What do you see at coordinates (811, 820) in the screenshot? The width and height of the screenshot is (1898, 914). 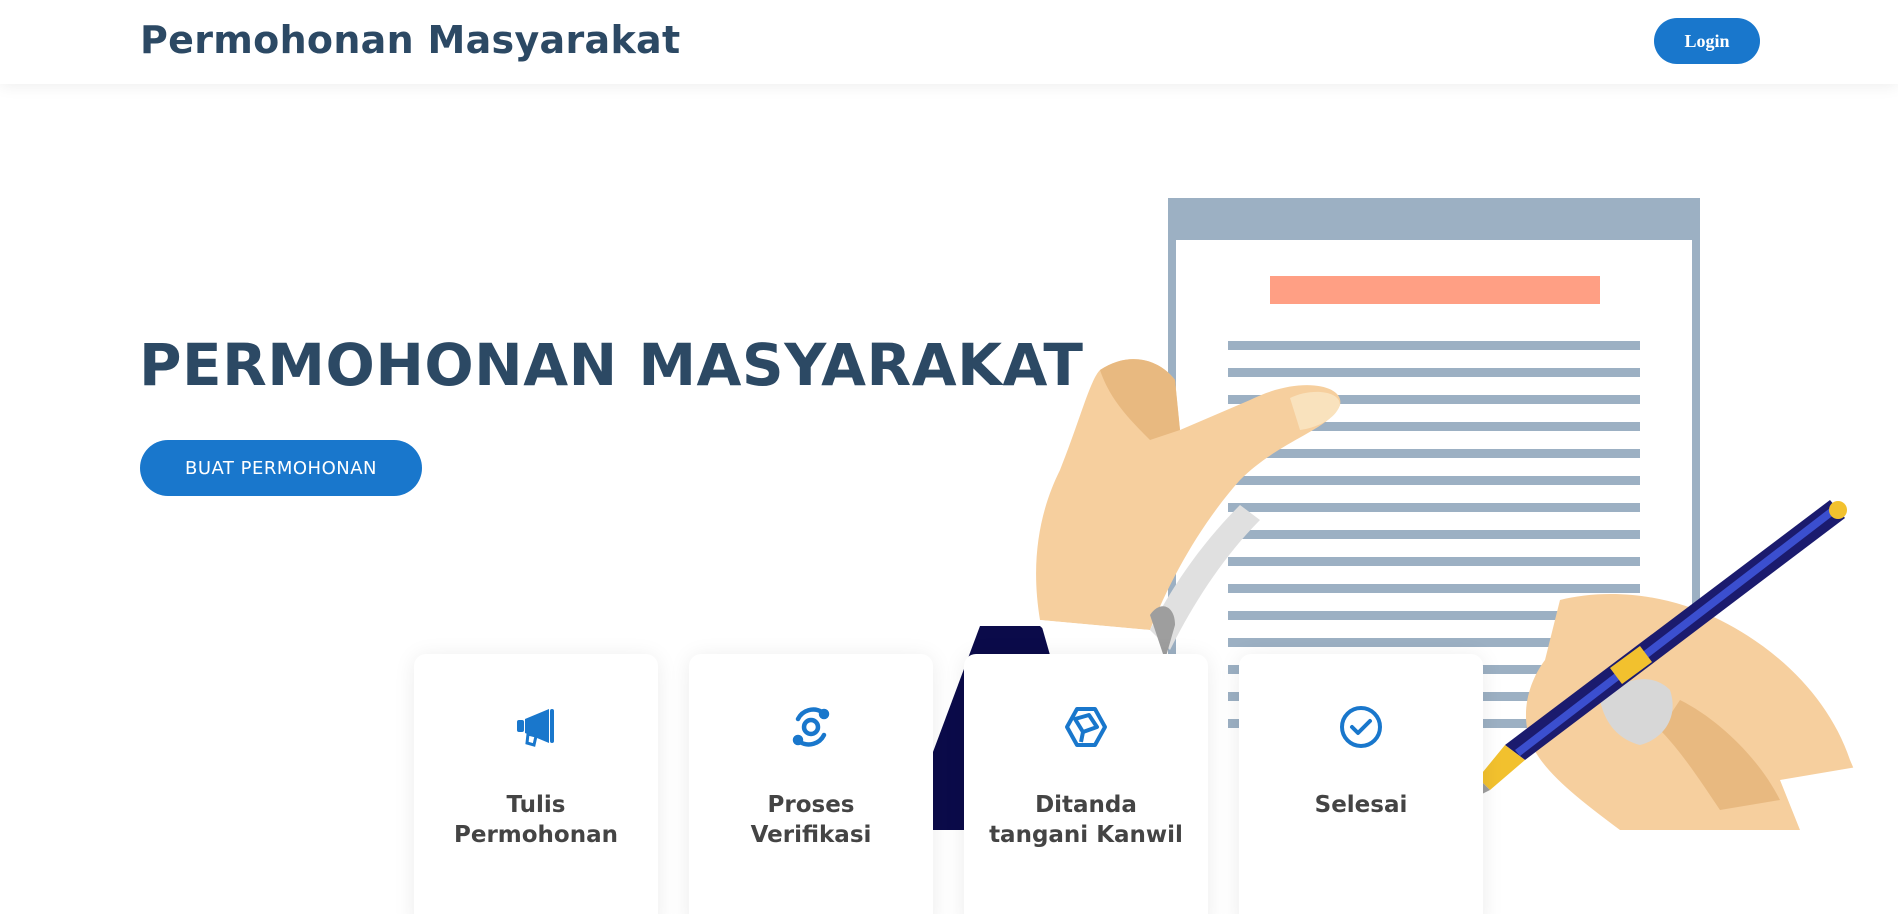 I see `step-label: Proses Verifikasi` at bounding box center [811, 820].